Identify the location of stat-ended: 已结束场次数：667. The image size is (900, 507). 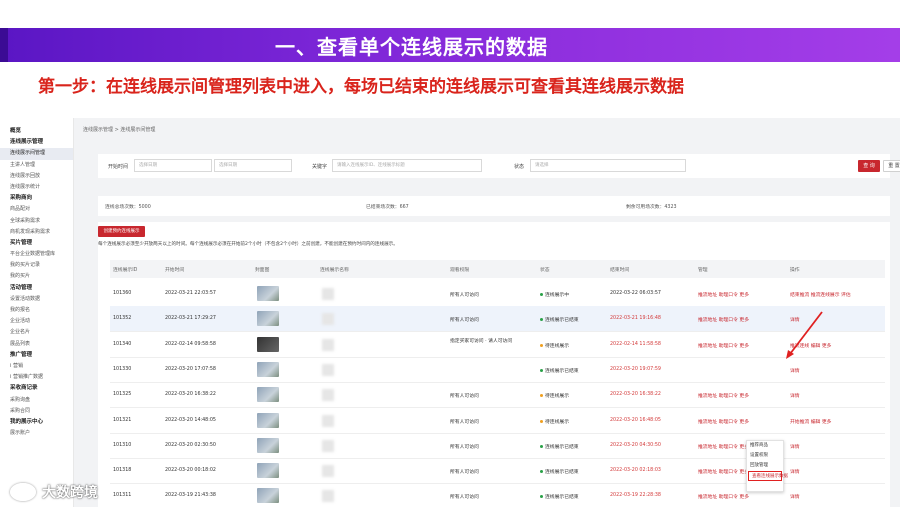
(387, 207).